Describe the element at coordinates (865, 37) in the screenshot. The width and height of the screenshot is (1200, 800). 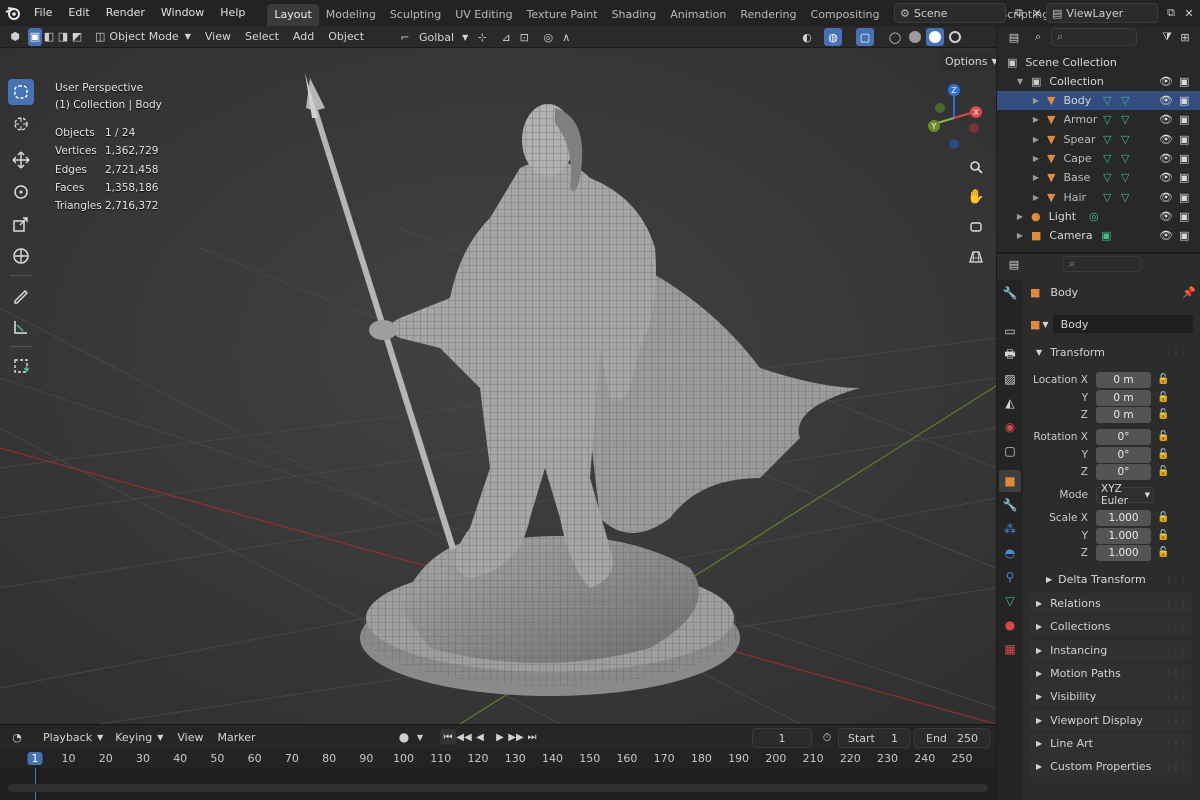
I see `xray-toggle-icon: ▢` at that location.